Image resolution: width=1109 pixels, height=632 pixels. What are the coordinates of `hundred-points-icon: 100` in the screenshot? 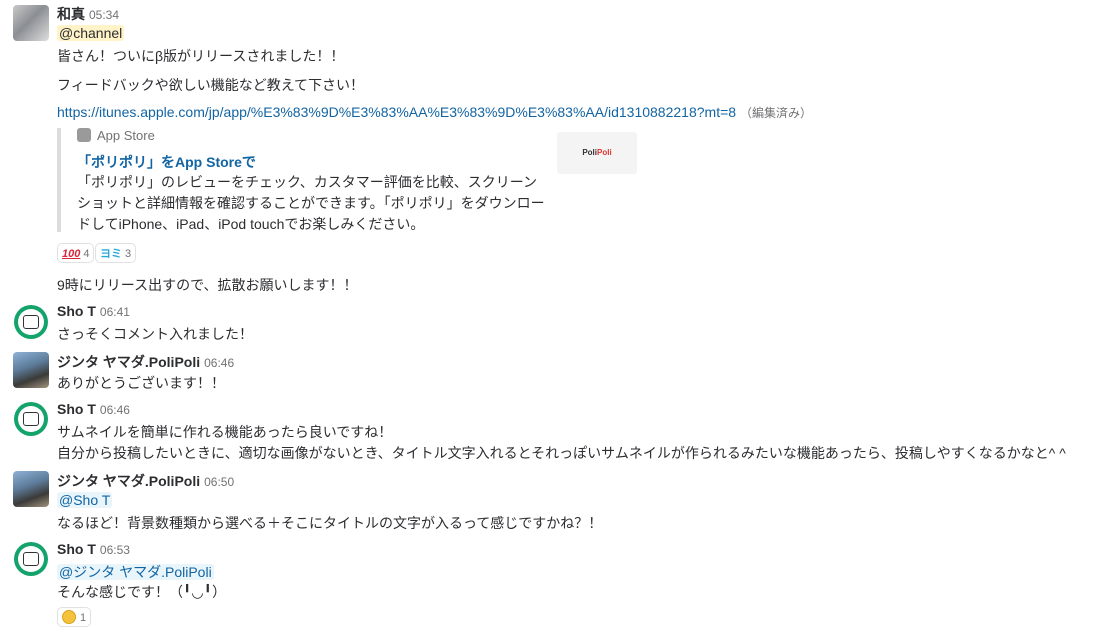 It's located at (71, 254).